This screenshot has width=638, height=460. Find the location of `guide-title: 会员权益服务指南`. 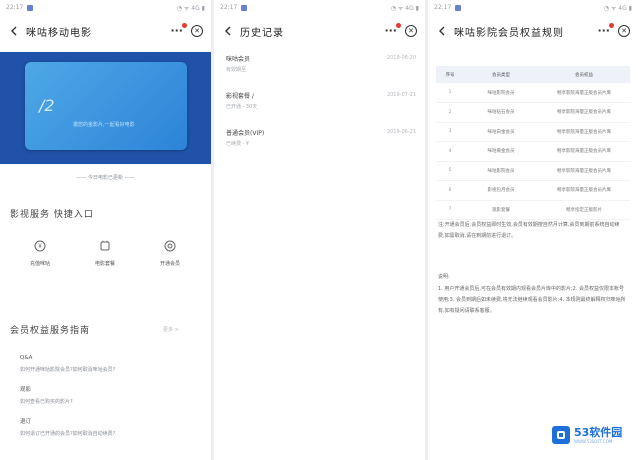

guide-title: 会员权益服务指南 is located at coordinates (50, 331).